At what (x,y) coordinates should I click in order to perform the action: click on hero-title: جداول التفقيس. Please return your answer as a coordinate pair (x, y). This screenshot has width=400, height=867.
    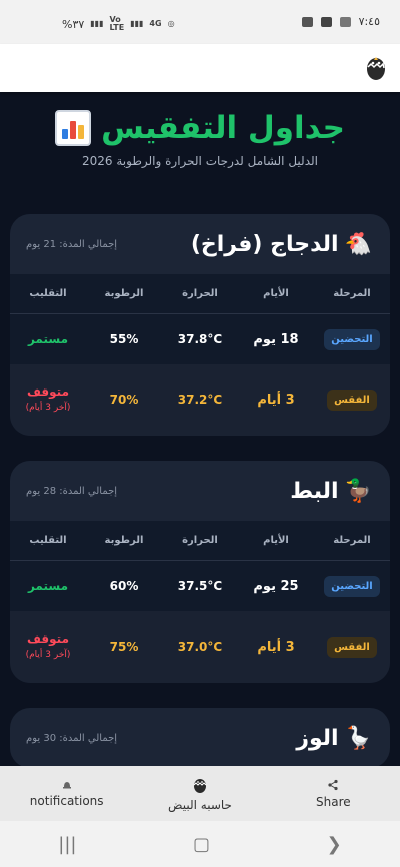
    Looking at the image, I should click on (200, 128).